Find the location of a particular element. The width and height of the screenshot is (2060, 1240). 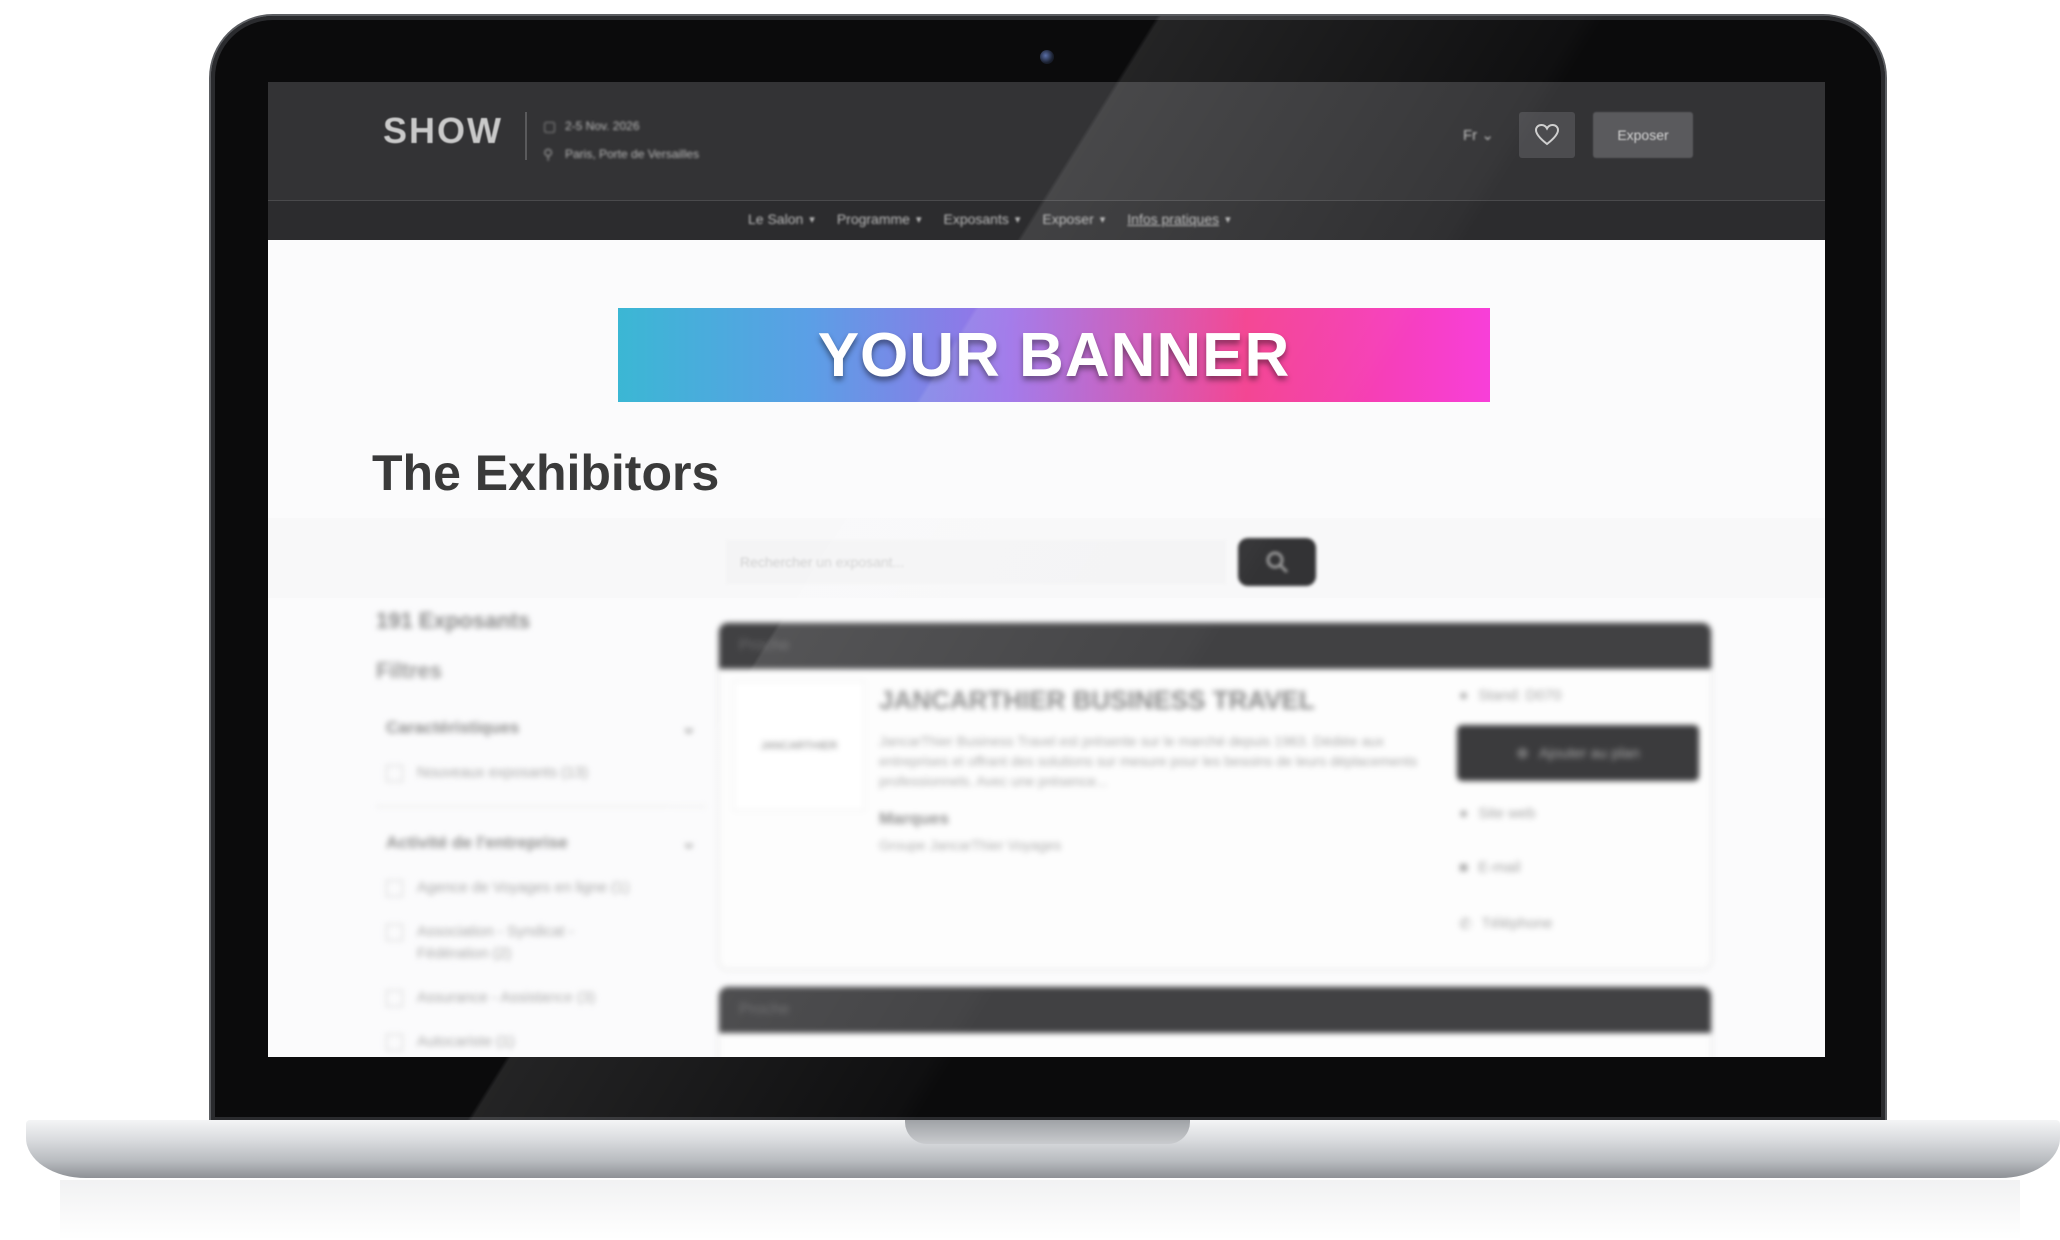

calendar-icon: ▢ is located at coordinates (550, 125).